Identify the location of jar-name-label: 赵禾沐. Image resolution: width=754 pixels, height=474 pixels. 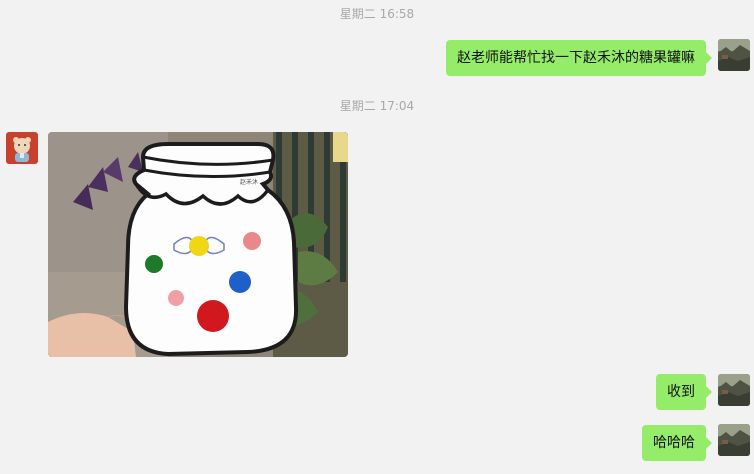
(249, 182).